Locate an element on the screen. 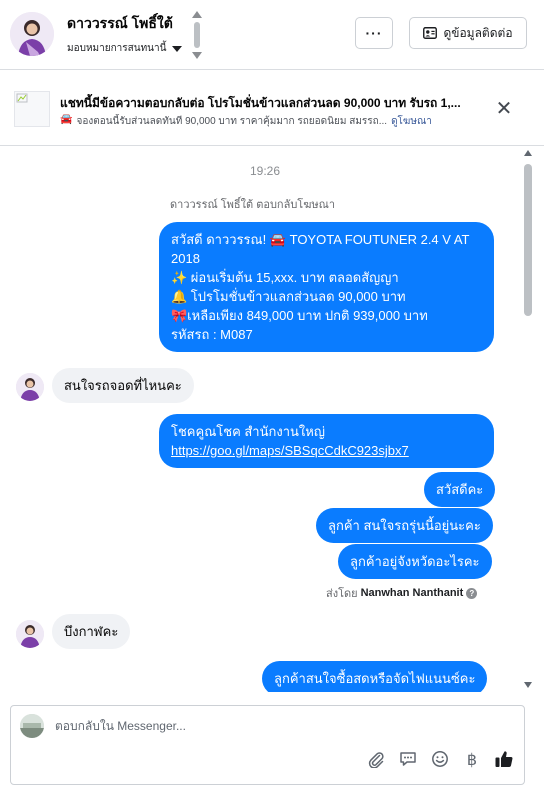  more-options-button: ··· is located at coordinates (374, 33).